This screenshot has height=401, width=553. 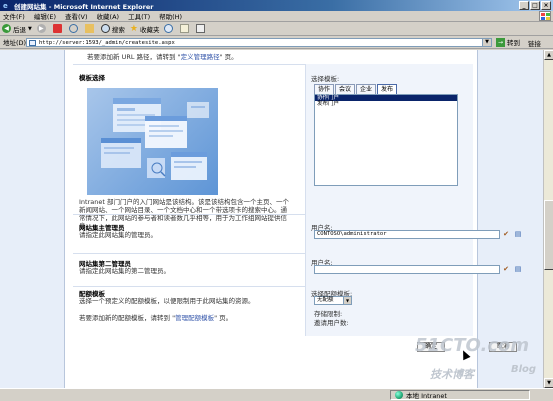 I want to click on quota-template-select: 无配额 ▼, so click(x=333, y=300).